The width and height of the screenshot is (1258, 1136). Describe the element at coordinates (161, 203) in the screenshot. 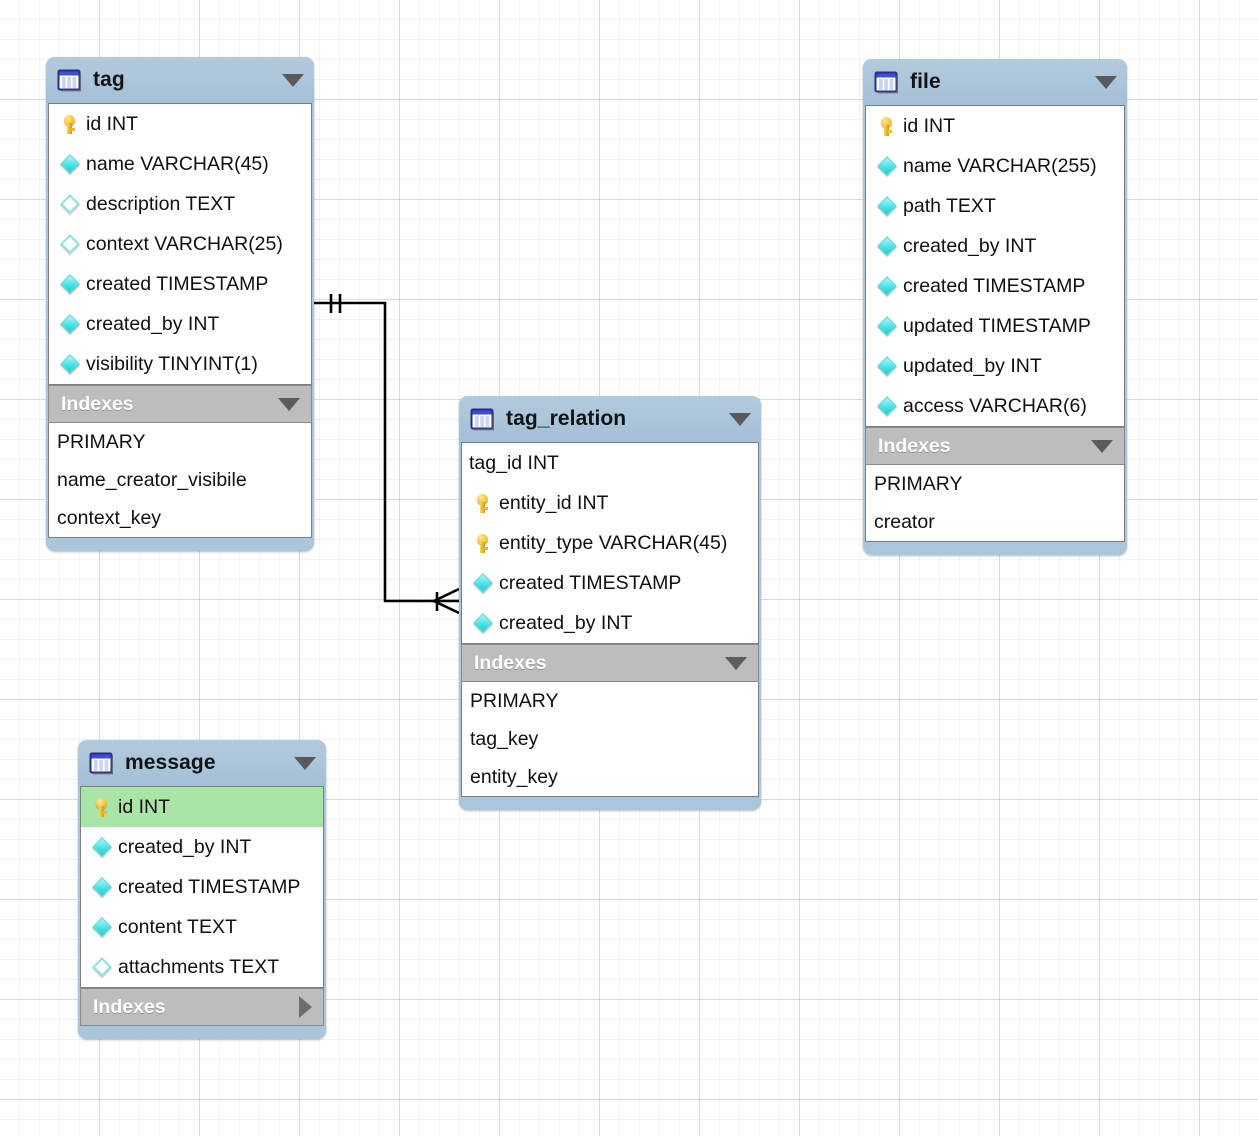

I see `column-label: description TEXT` at that location.